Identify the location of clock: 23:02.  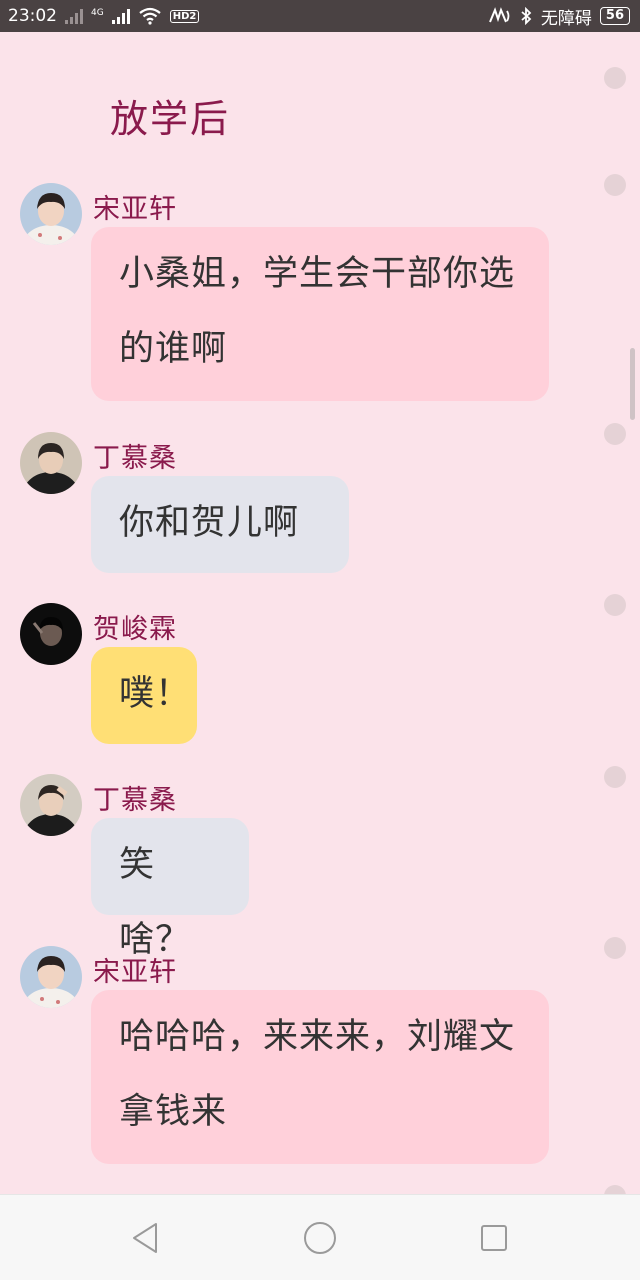
(32, 16).